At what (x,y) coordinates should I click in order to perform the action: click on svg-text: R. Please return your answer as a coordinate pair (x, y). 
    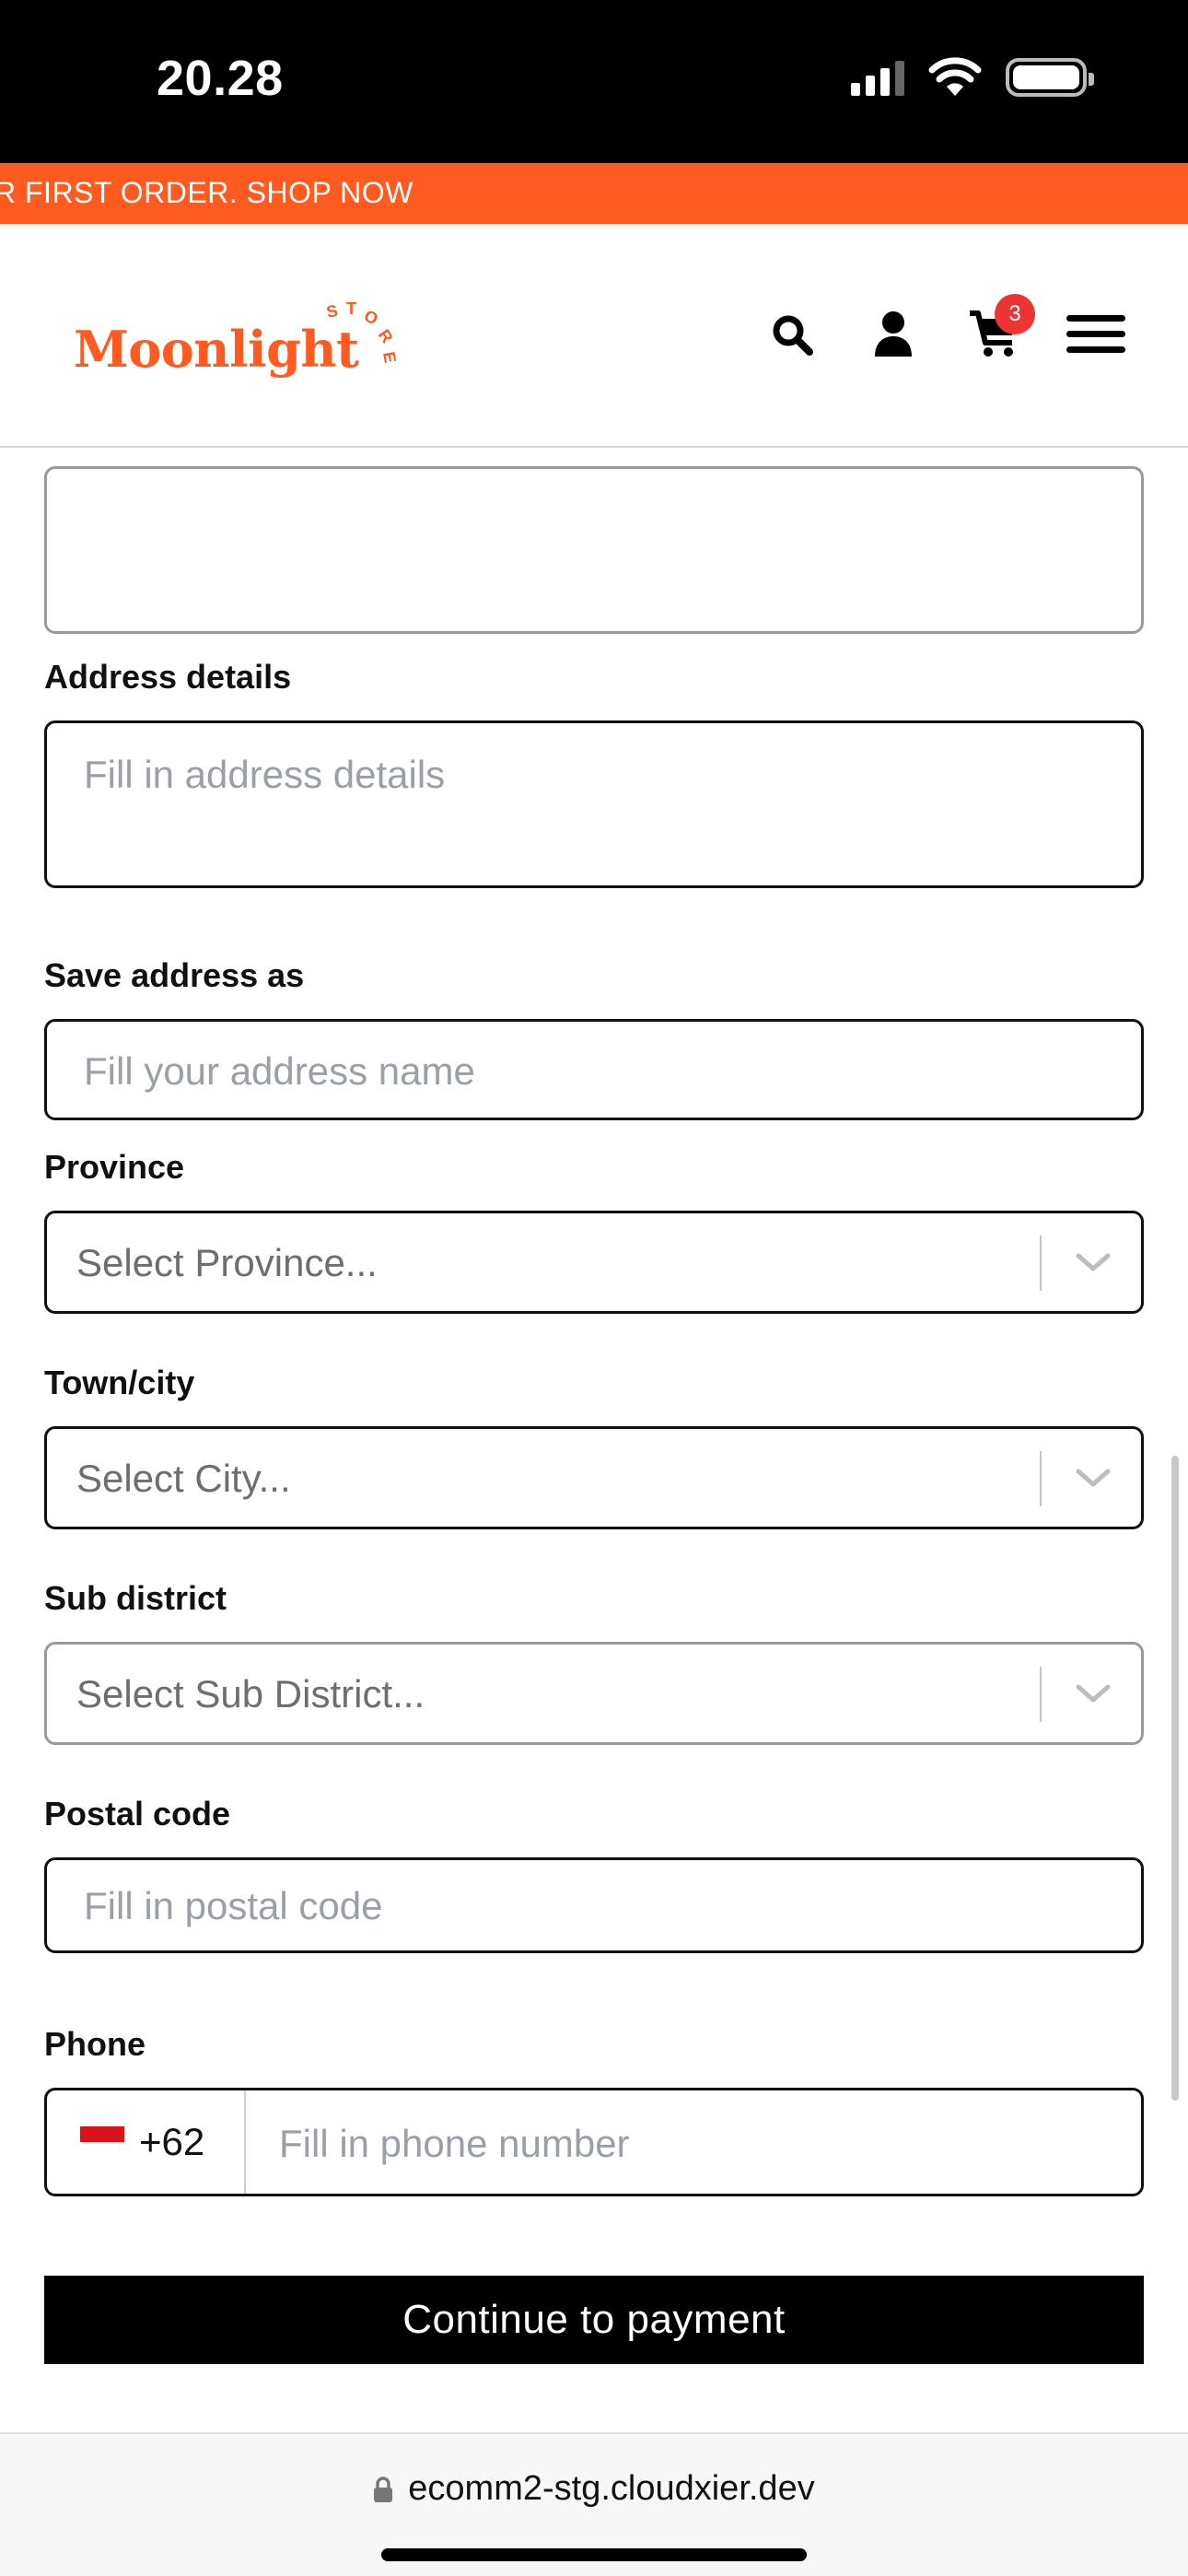
    Looking at the image, I should click on (386, 336).